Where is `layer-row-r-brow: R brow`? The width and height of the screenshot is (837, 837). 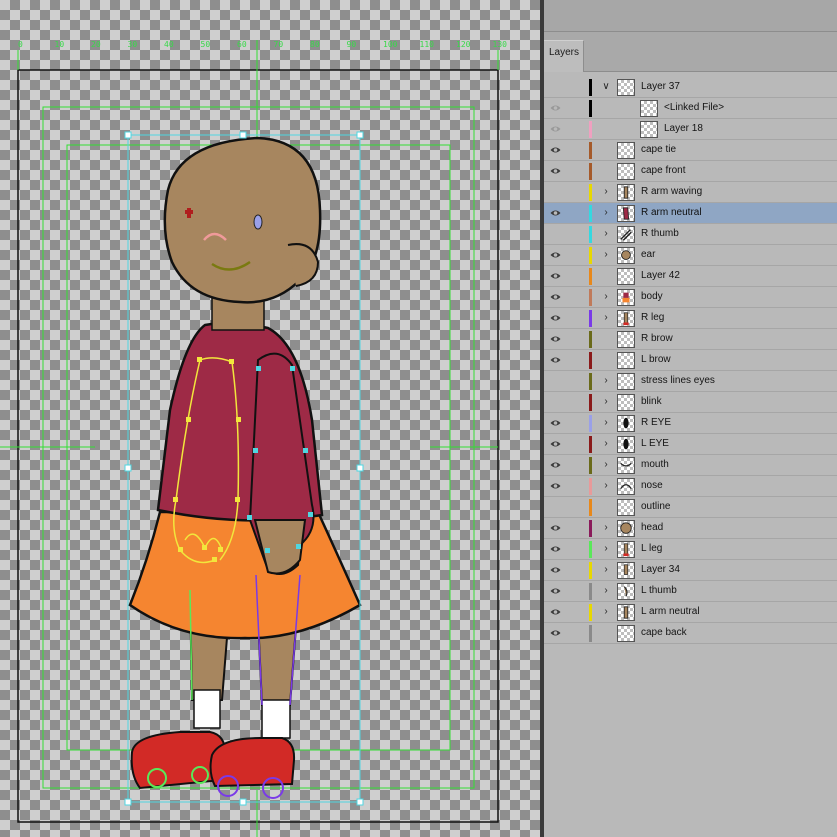
layer-row-r-brow: R brow is located at coordinates (690, 339).